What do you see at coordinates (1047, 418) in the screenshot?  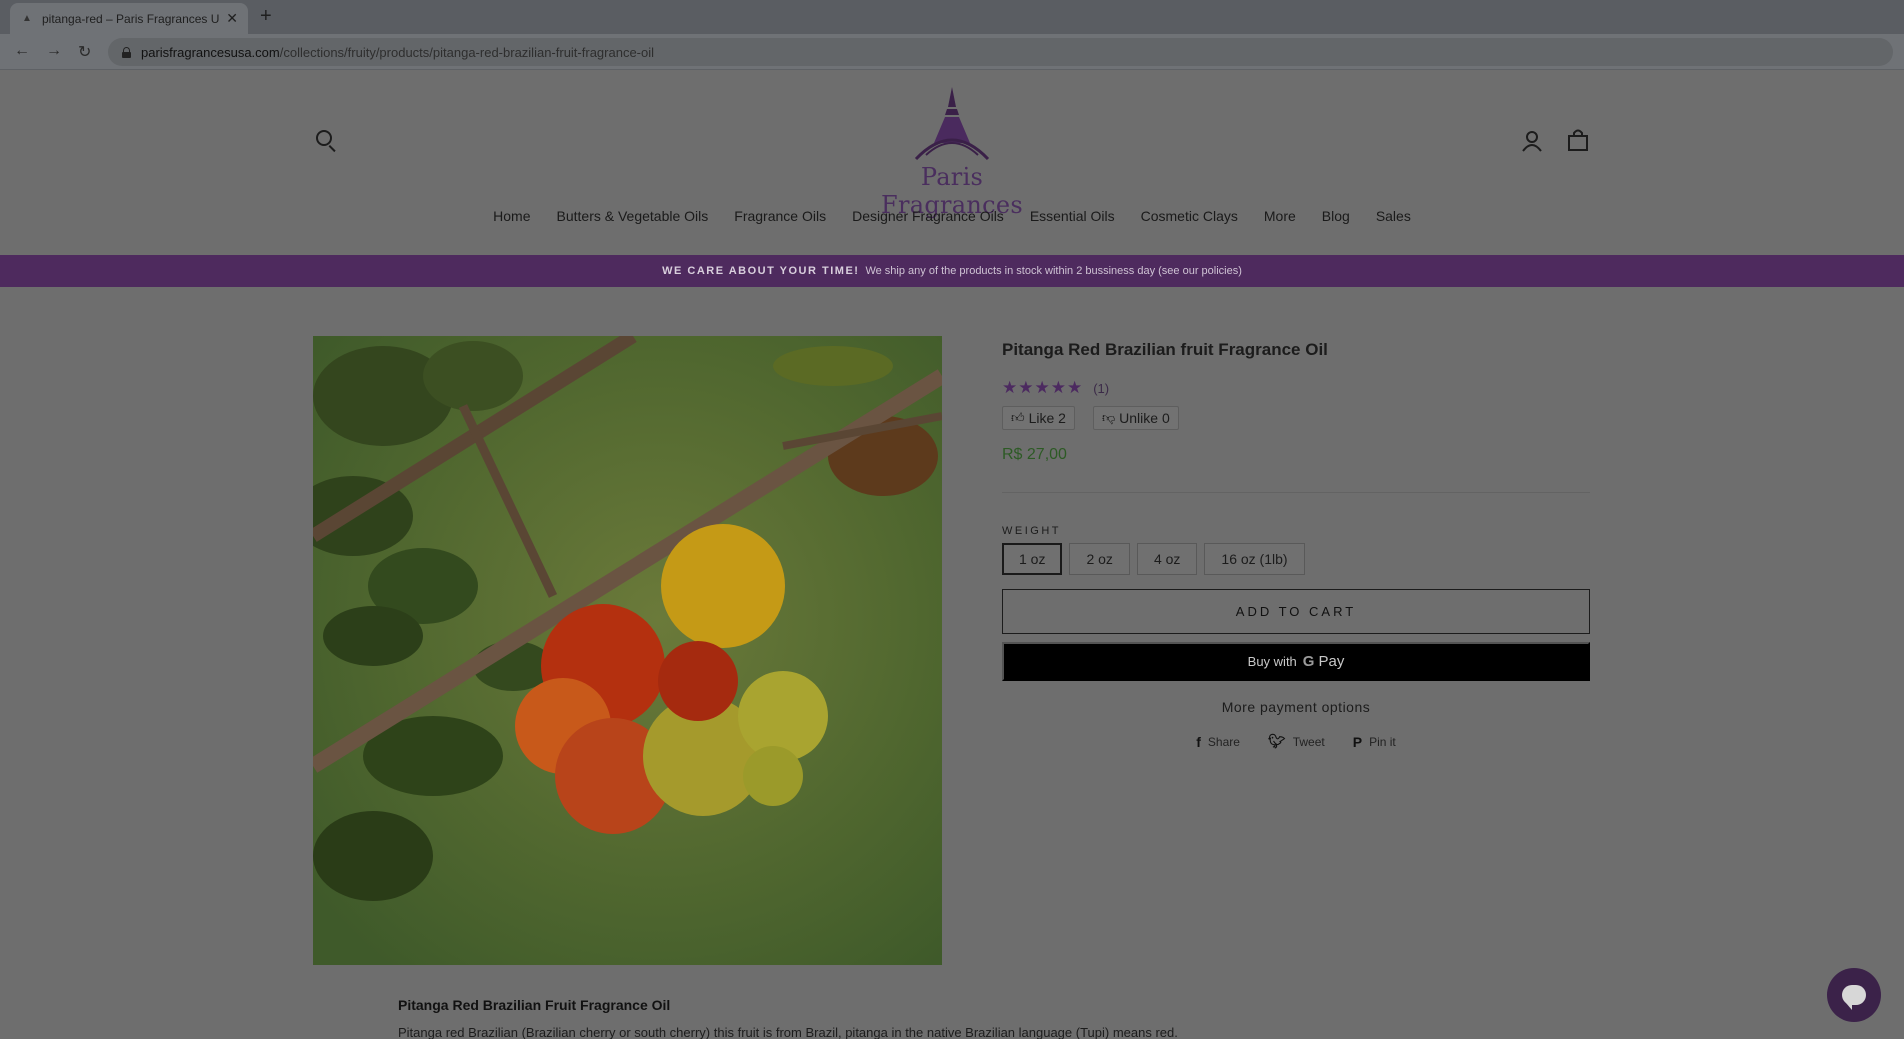 I see `like-label: Like 2` at bounding box center [1047, 418].